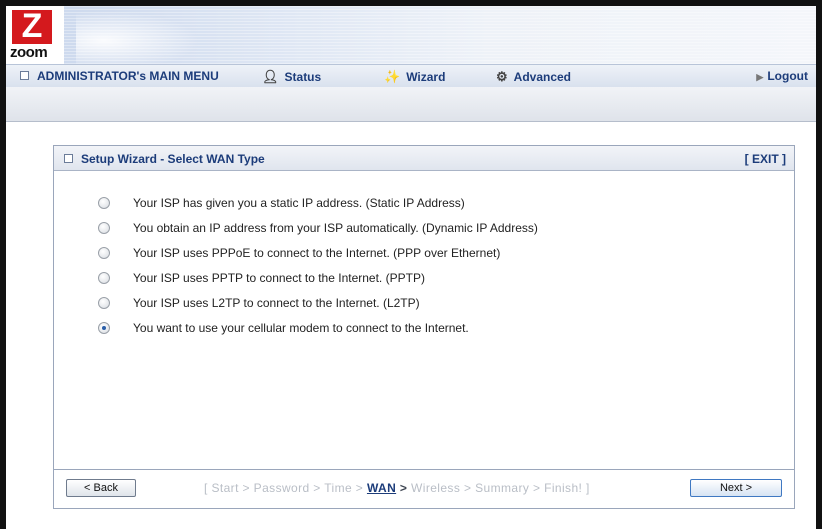  I want to click on wizard-title: Setup Wizard - Select WAN Type, so click(164, 159).